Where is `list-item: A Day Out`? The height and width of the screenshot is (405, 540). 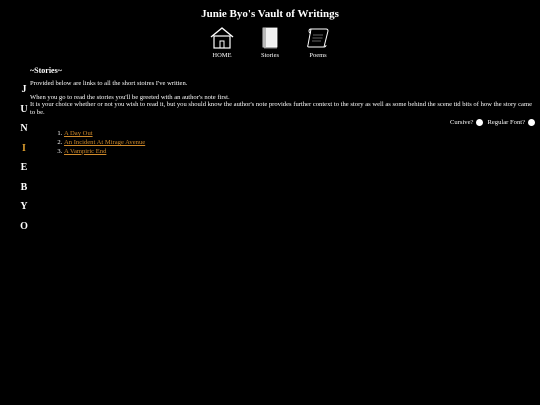
list-item: A Day Out is located at coordinates (299, 134).